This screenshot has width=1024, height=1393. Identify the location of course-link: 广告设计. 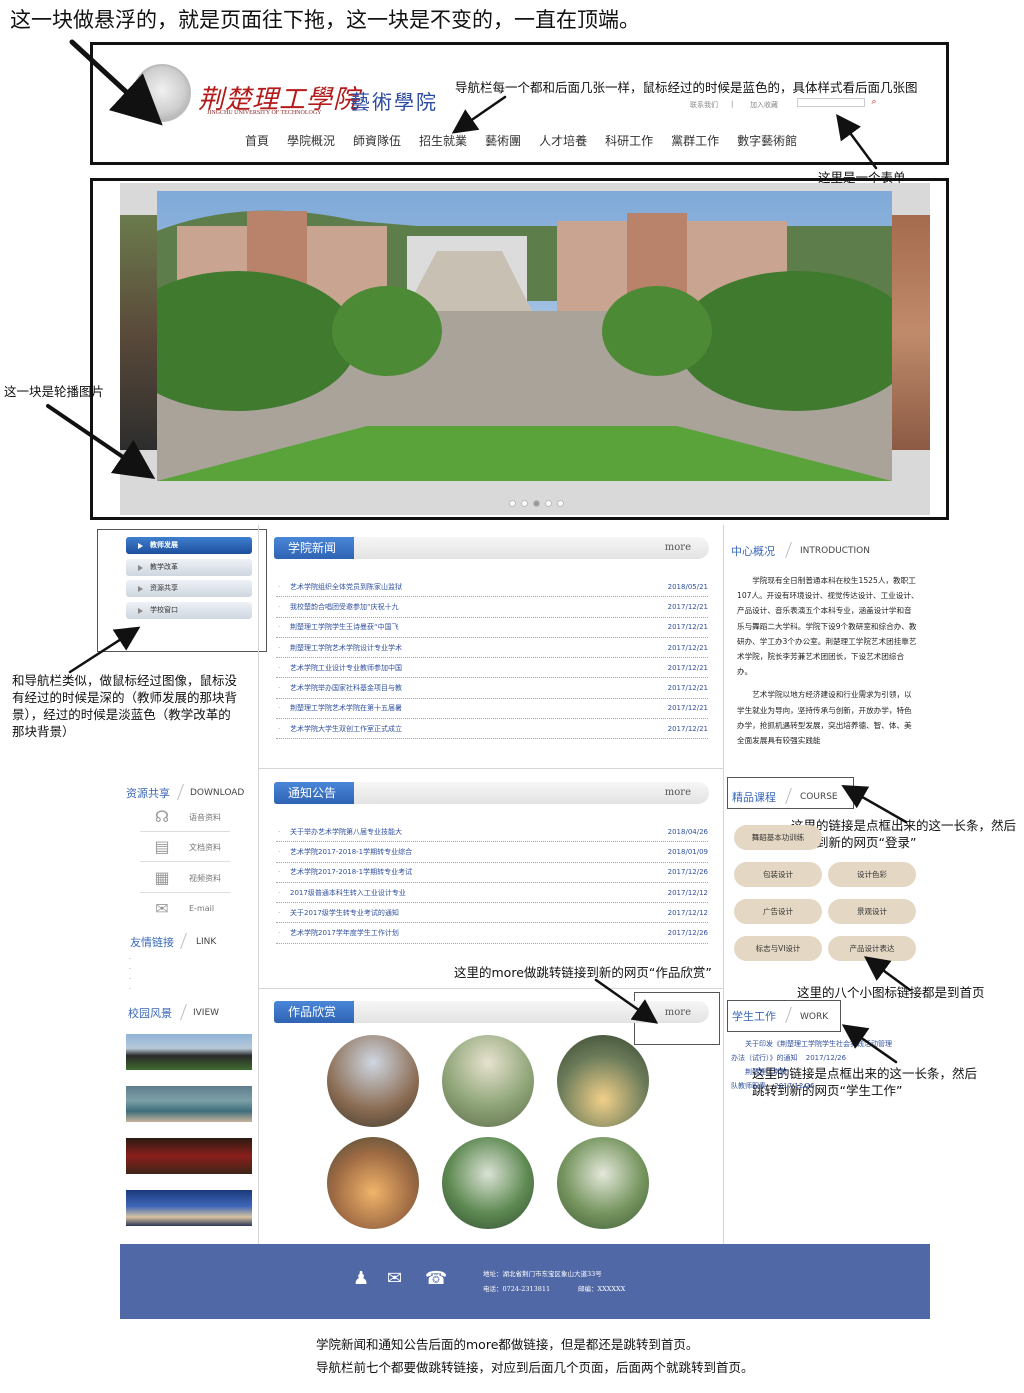
(778, 911).